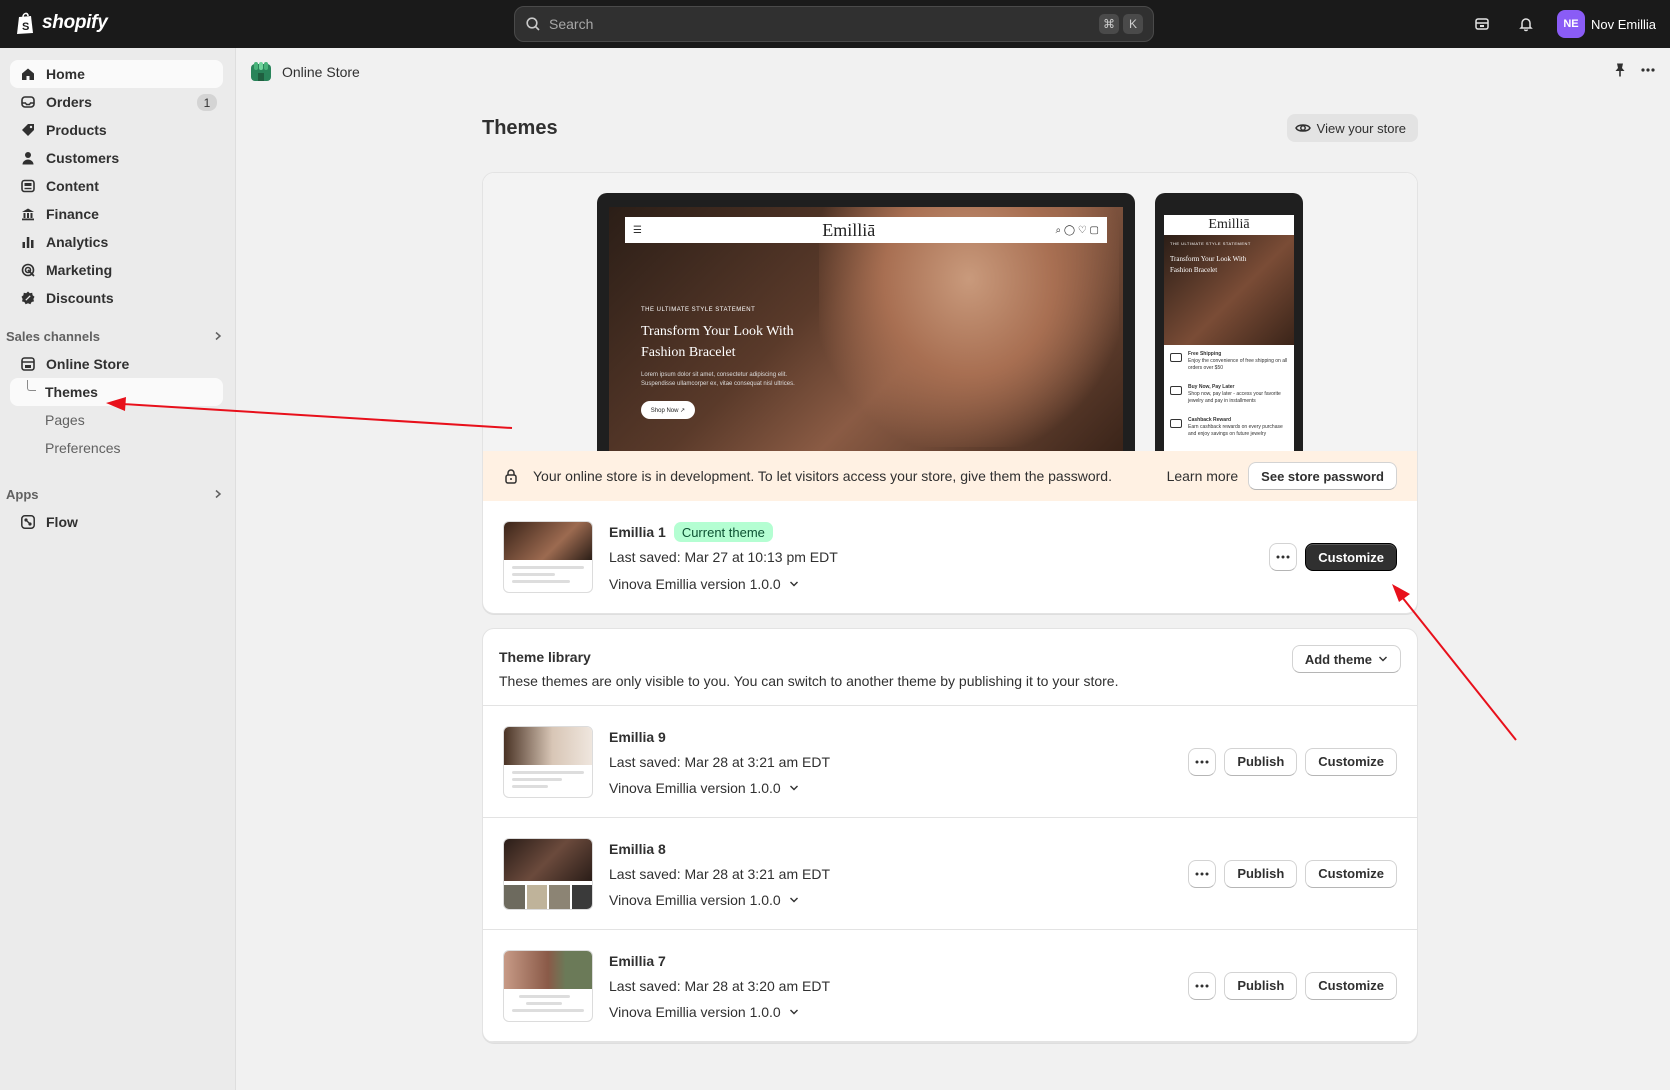  I want to click on store-switch-button, so click(1482, 24).